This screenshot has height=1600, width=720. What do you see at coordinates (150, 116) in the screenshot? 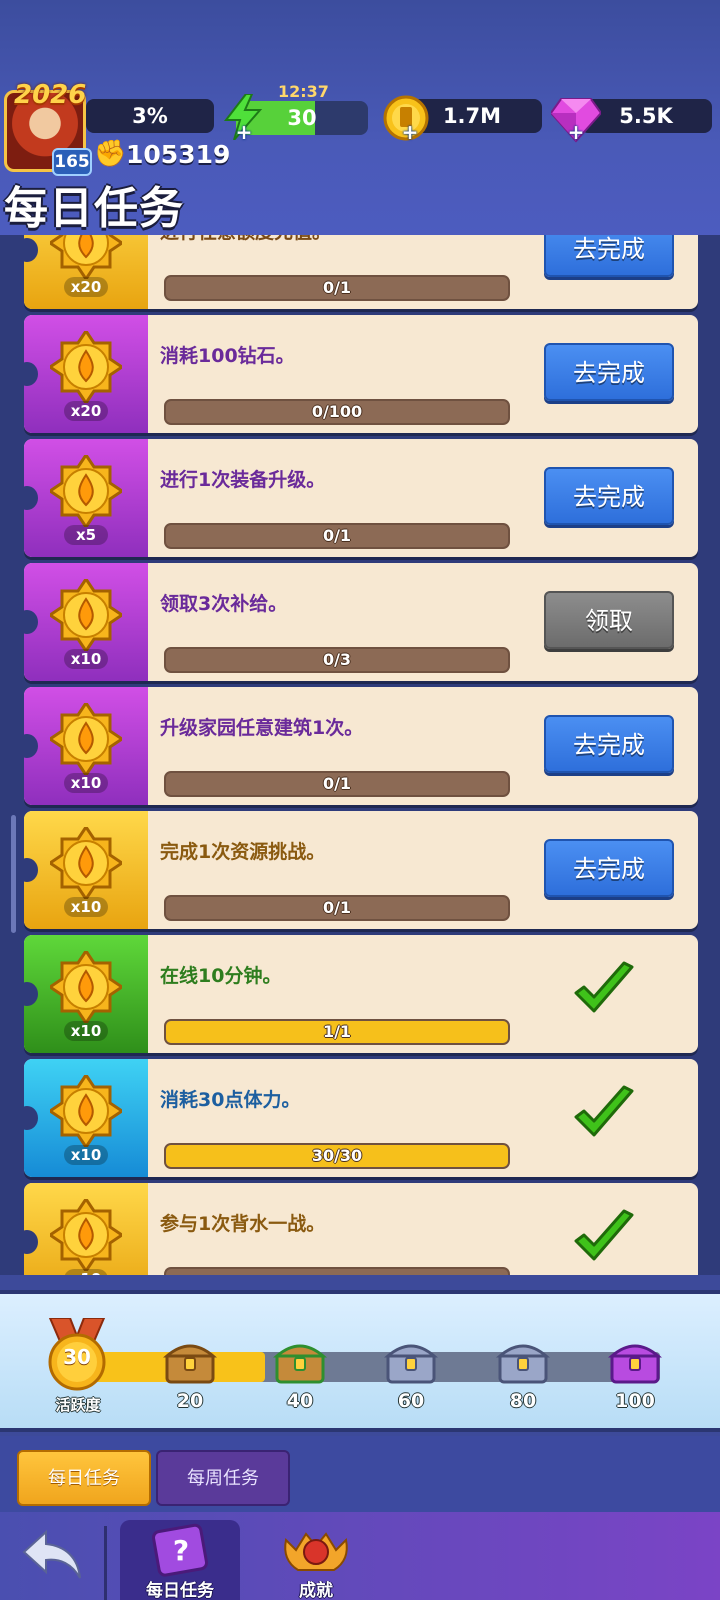
I see `progress-percent: 3%` at bounding box center [150, 116].